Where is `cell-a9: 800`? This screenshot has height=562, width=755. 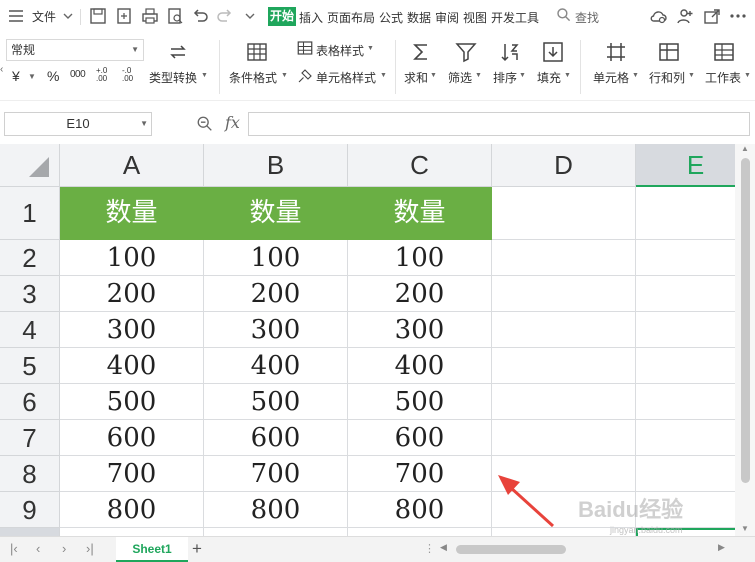
cell-a9: 800 is located at coordinates (132, 510).